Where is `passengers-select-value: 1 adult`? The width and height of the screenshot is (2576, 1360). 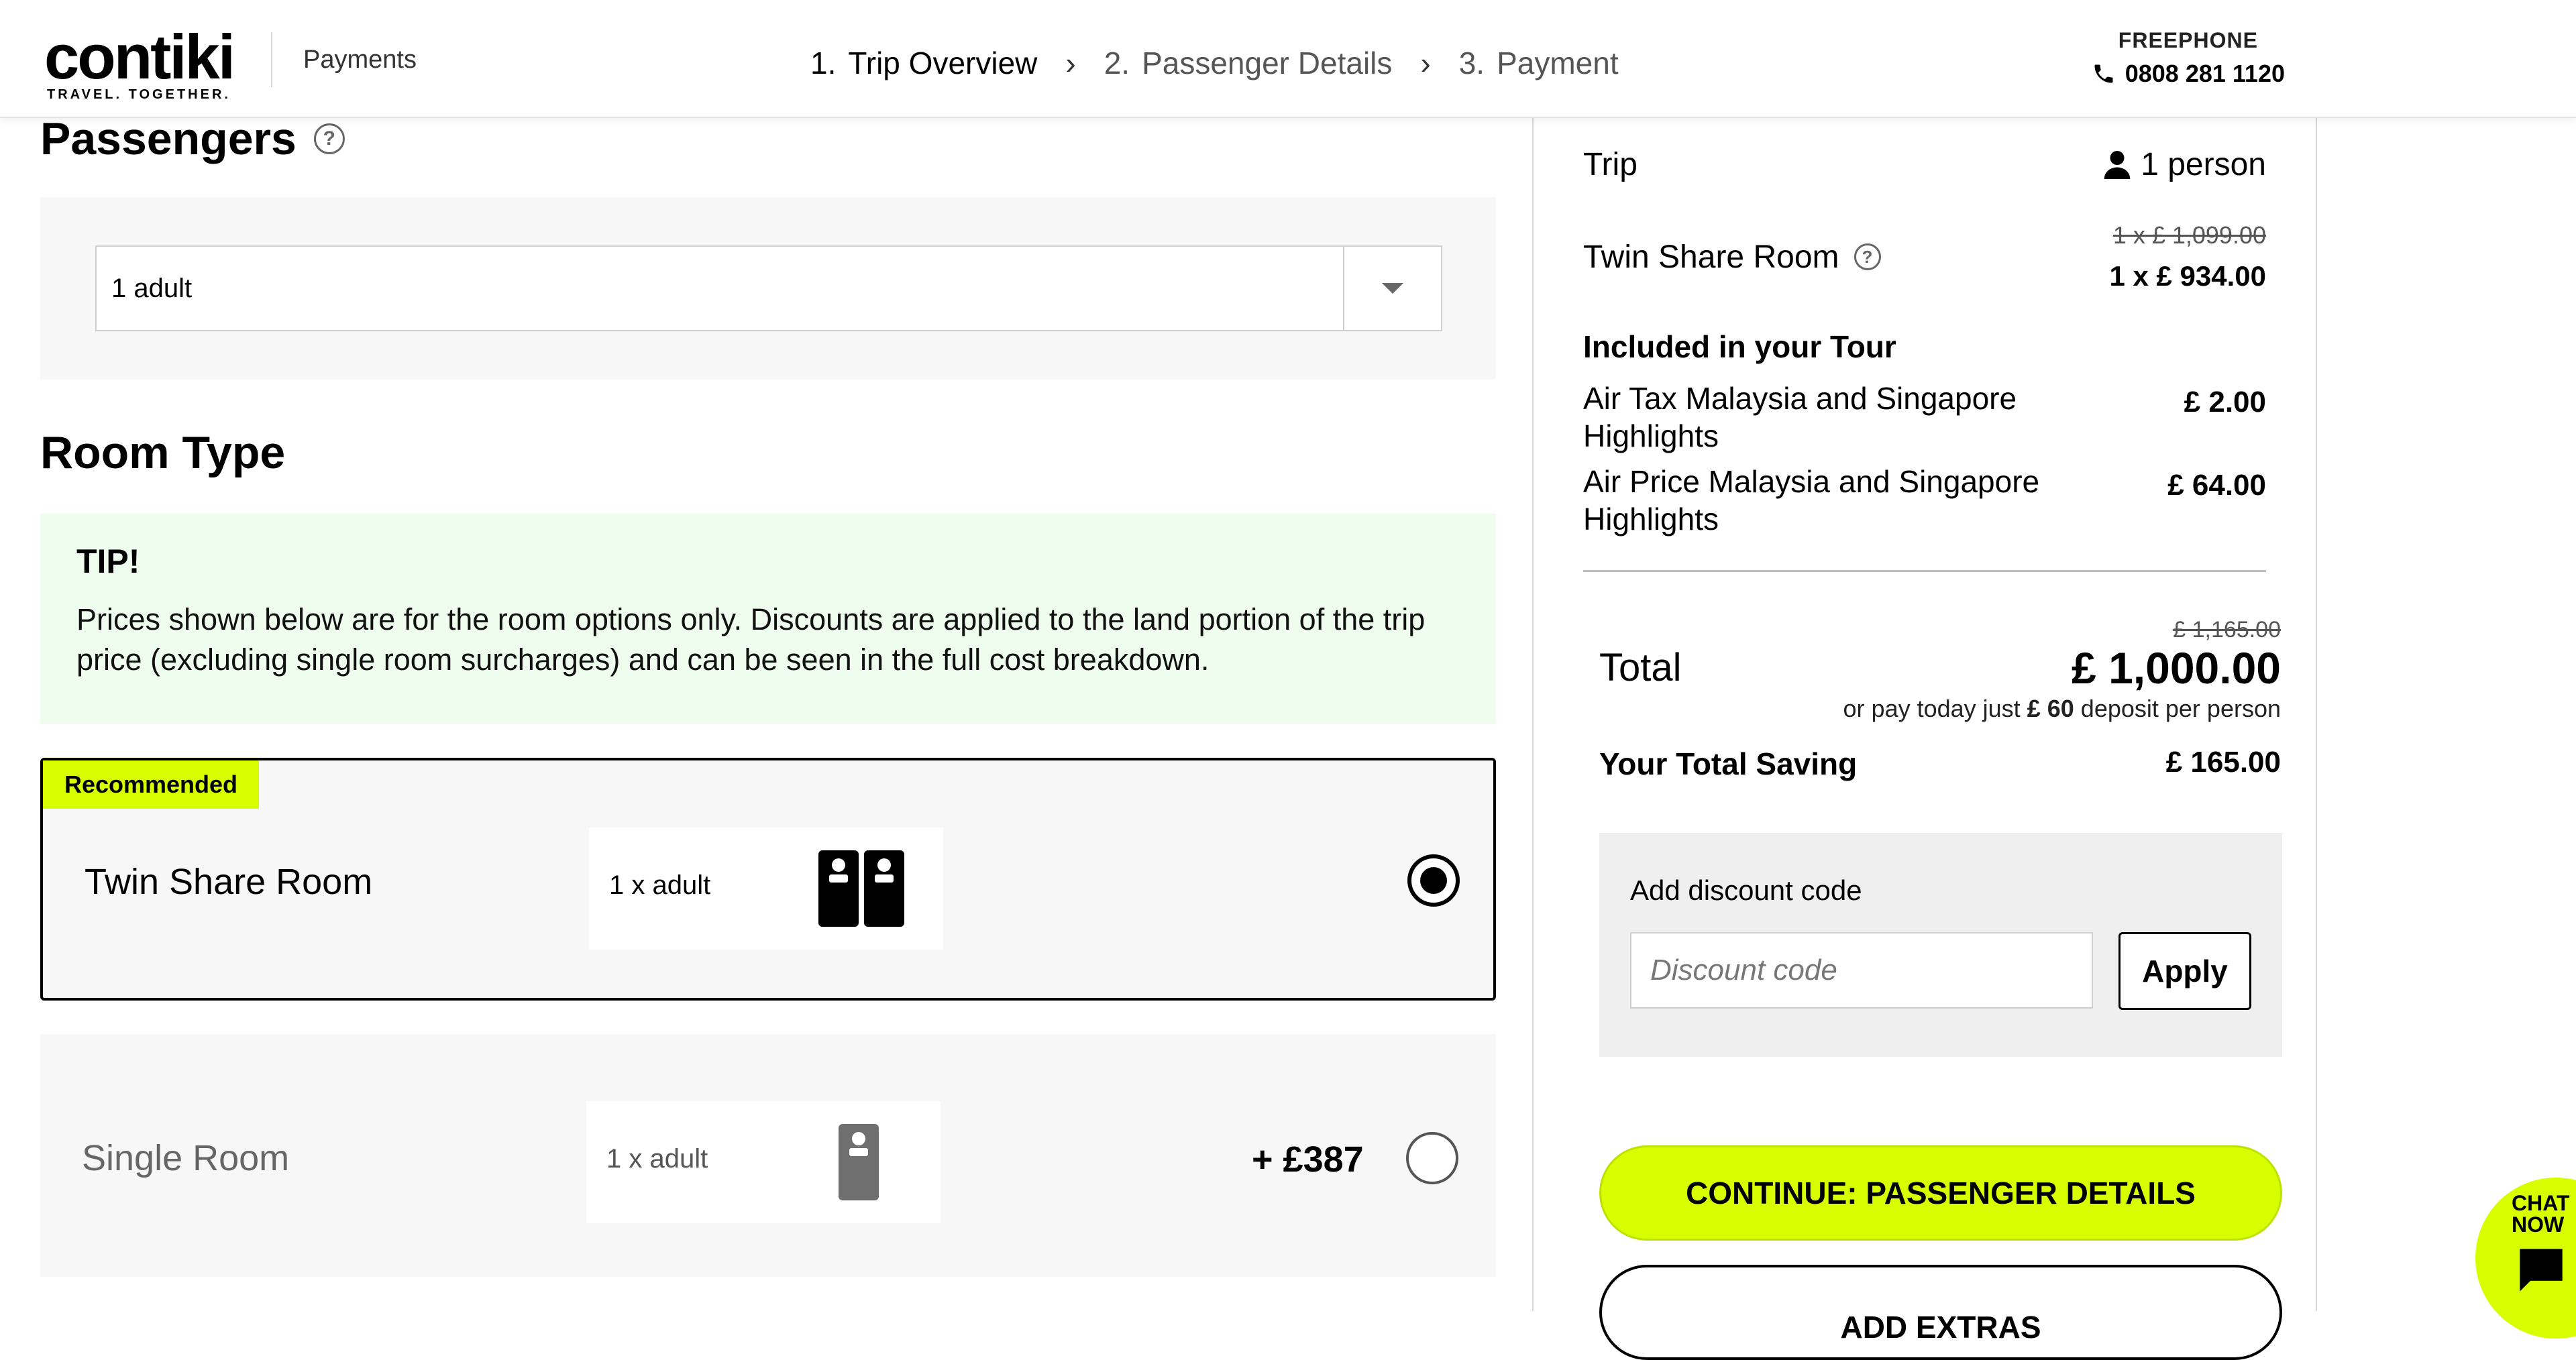
passengers-select-value: 1 adult is located at coordinates (152, 288).